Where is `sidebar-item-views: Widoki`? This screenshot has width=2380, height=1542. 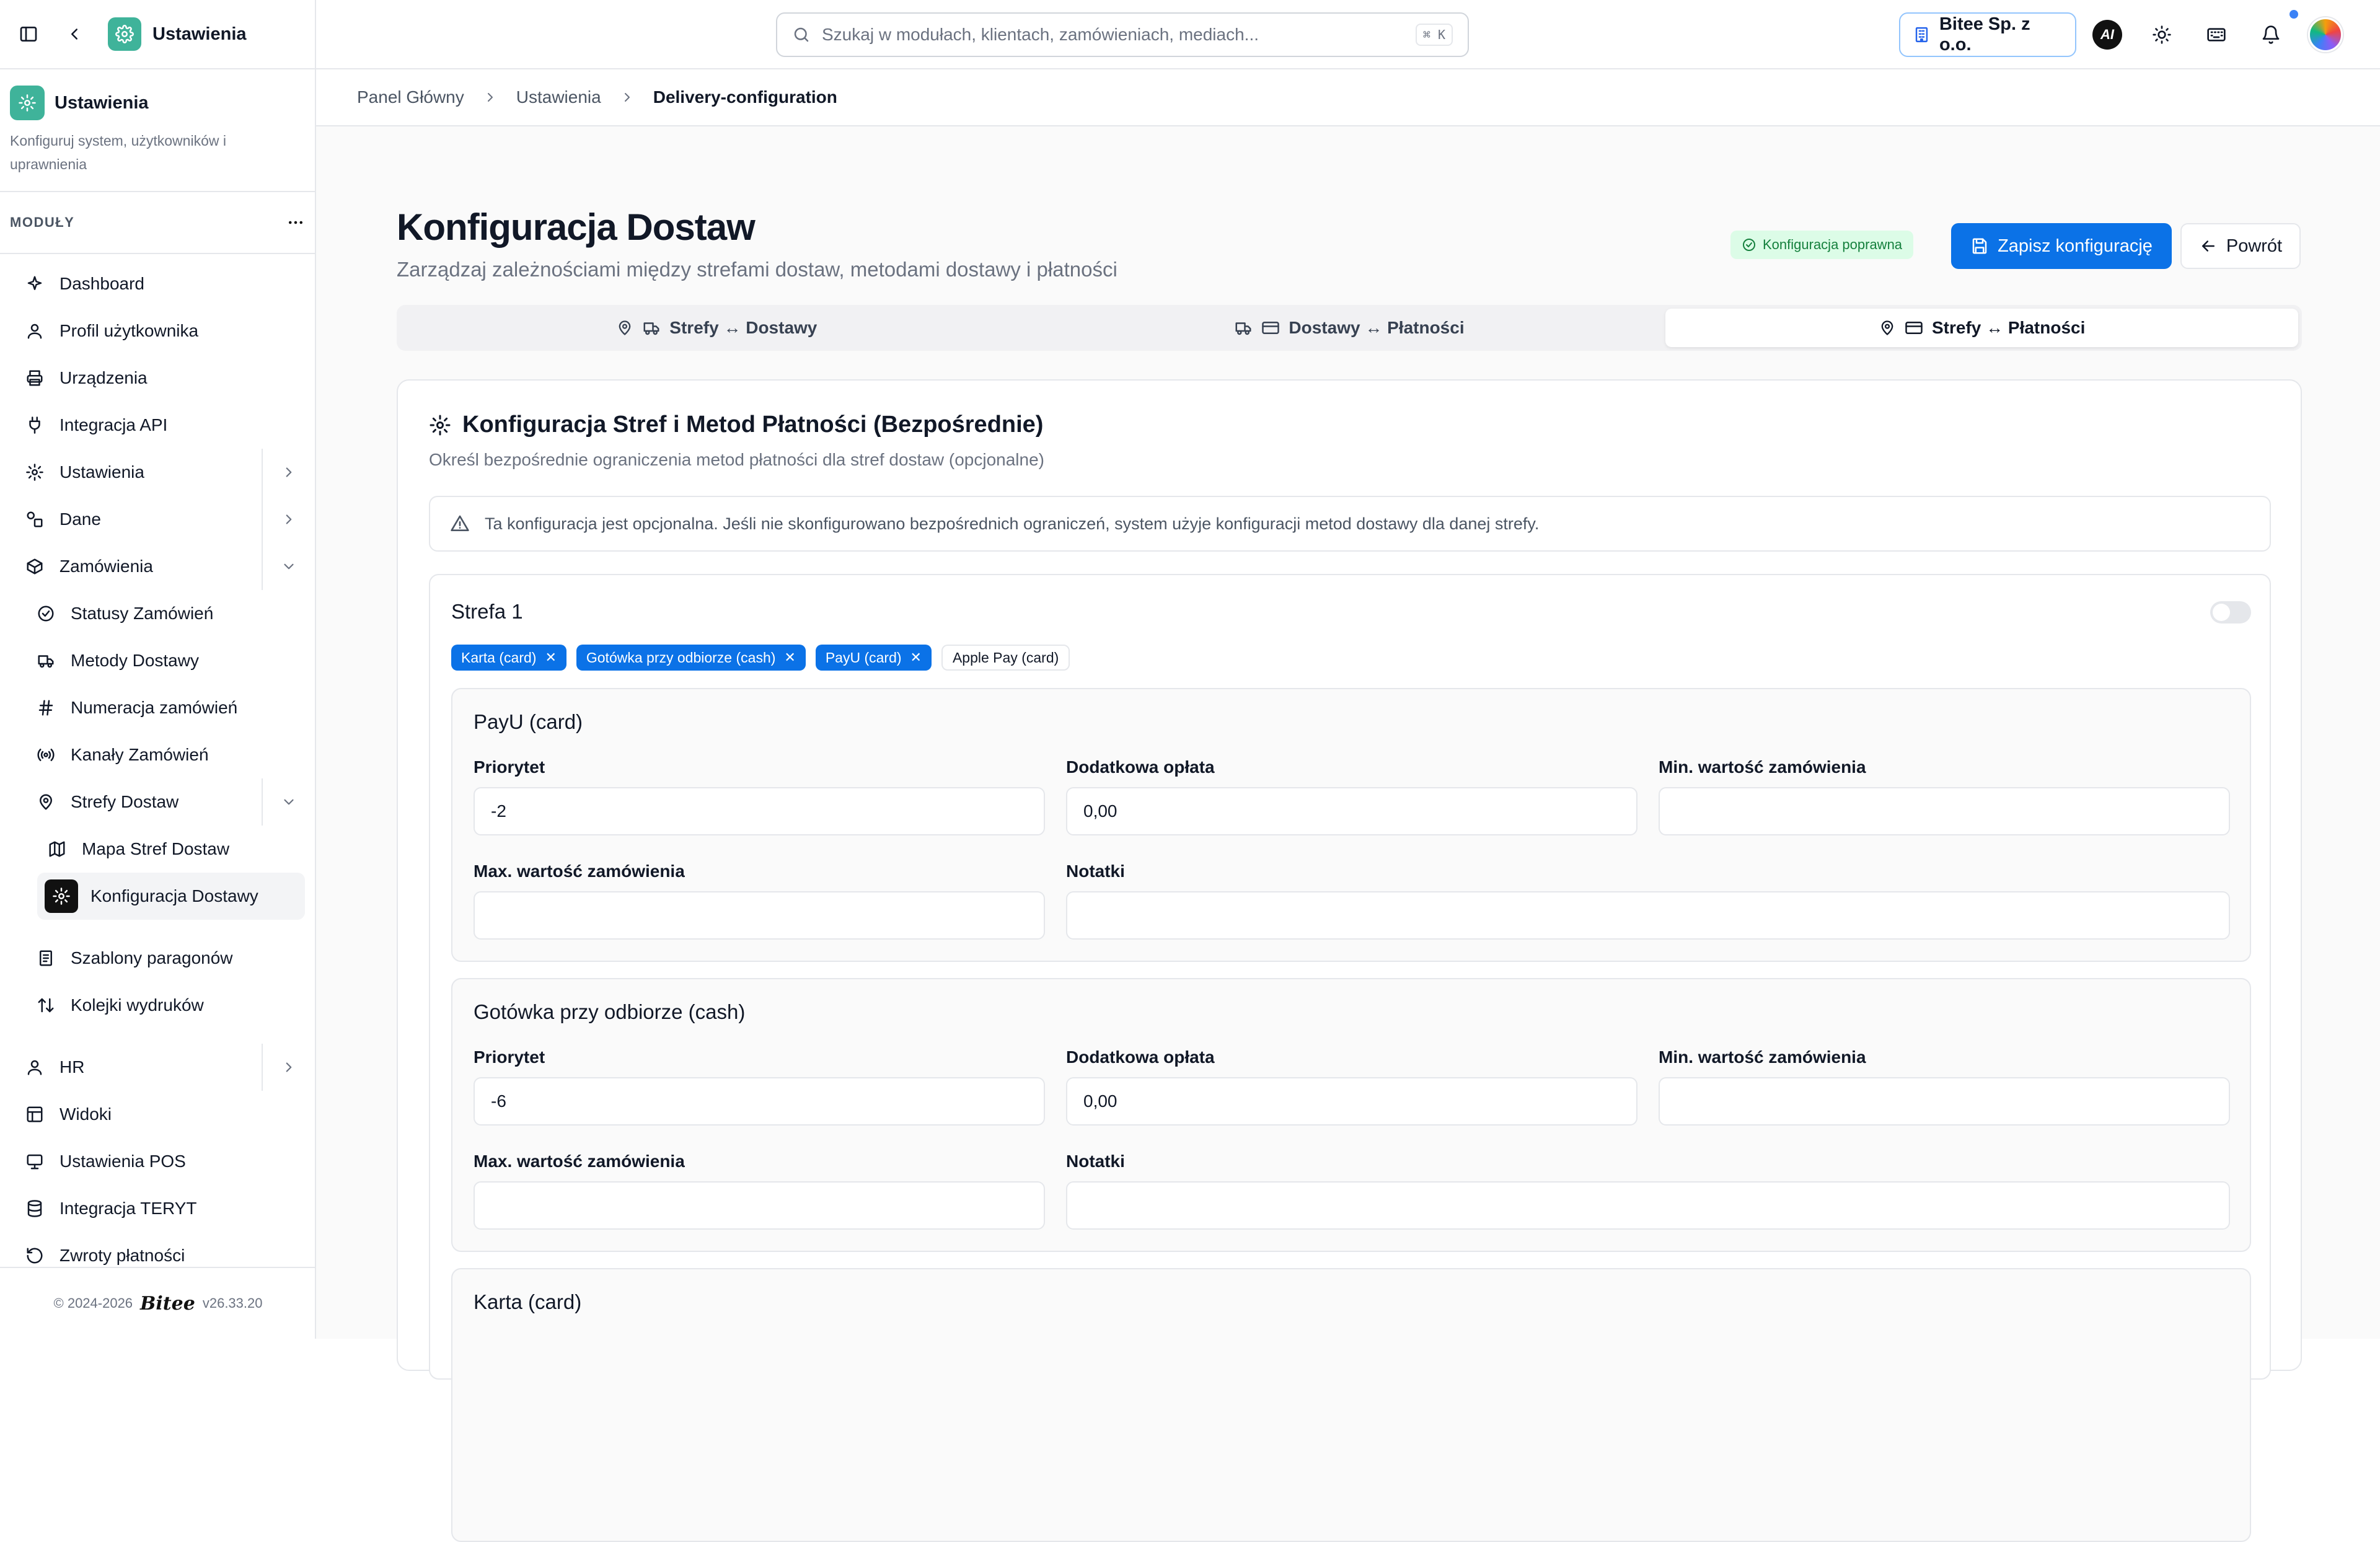 sidebar-item-views: Widoki is located at coordinates (157, 1114).